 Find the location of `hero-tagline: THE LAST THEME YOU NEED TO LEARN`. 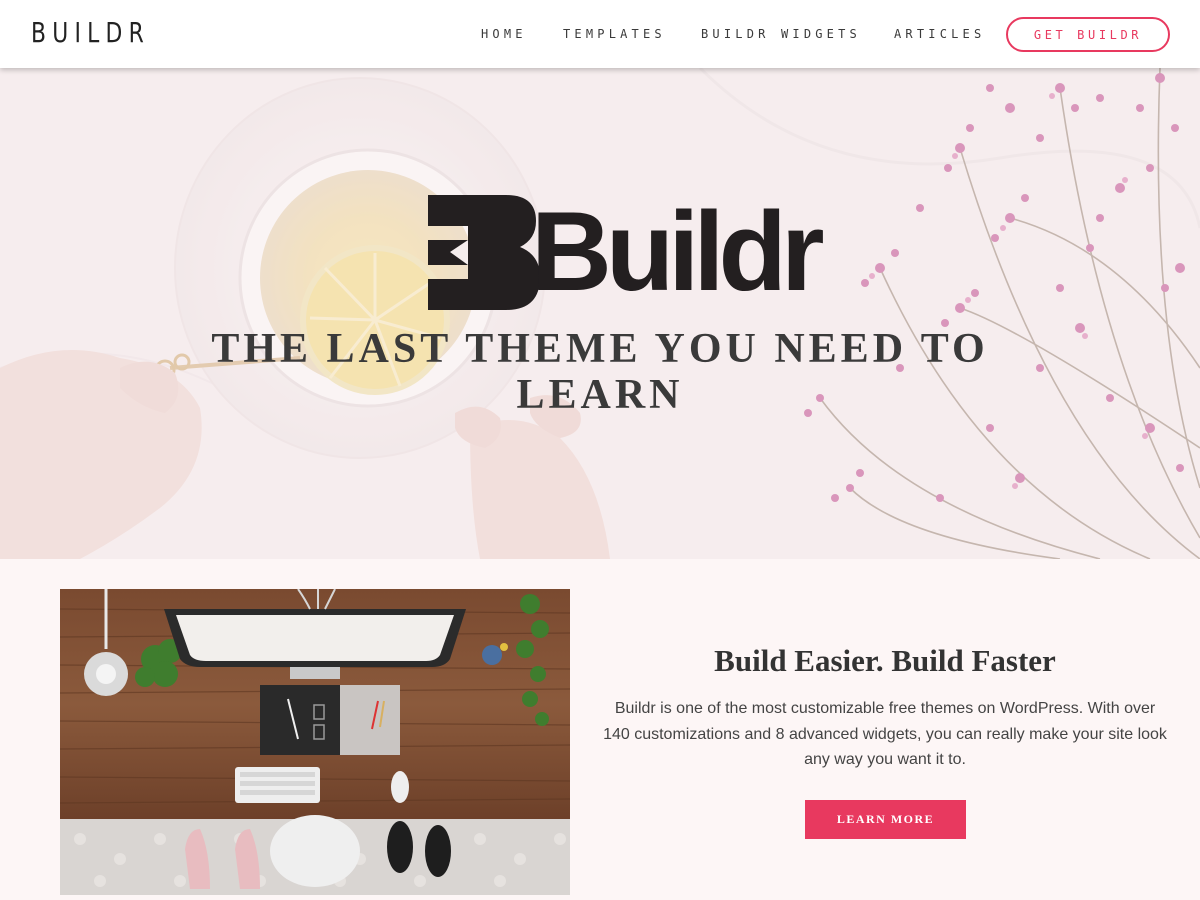

hero-tagline: THE LAST THEME YOU NEED TO LEARN is located at coordinates (600, 372).